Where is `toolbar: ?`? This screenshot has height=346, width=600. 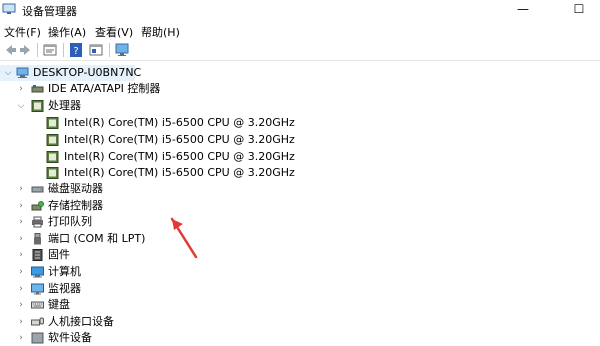 toolbar: ? is located at coordinates (300, 50).